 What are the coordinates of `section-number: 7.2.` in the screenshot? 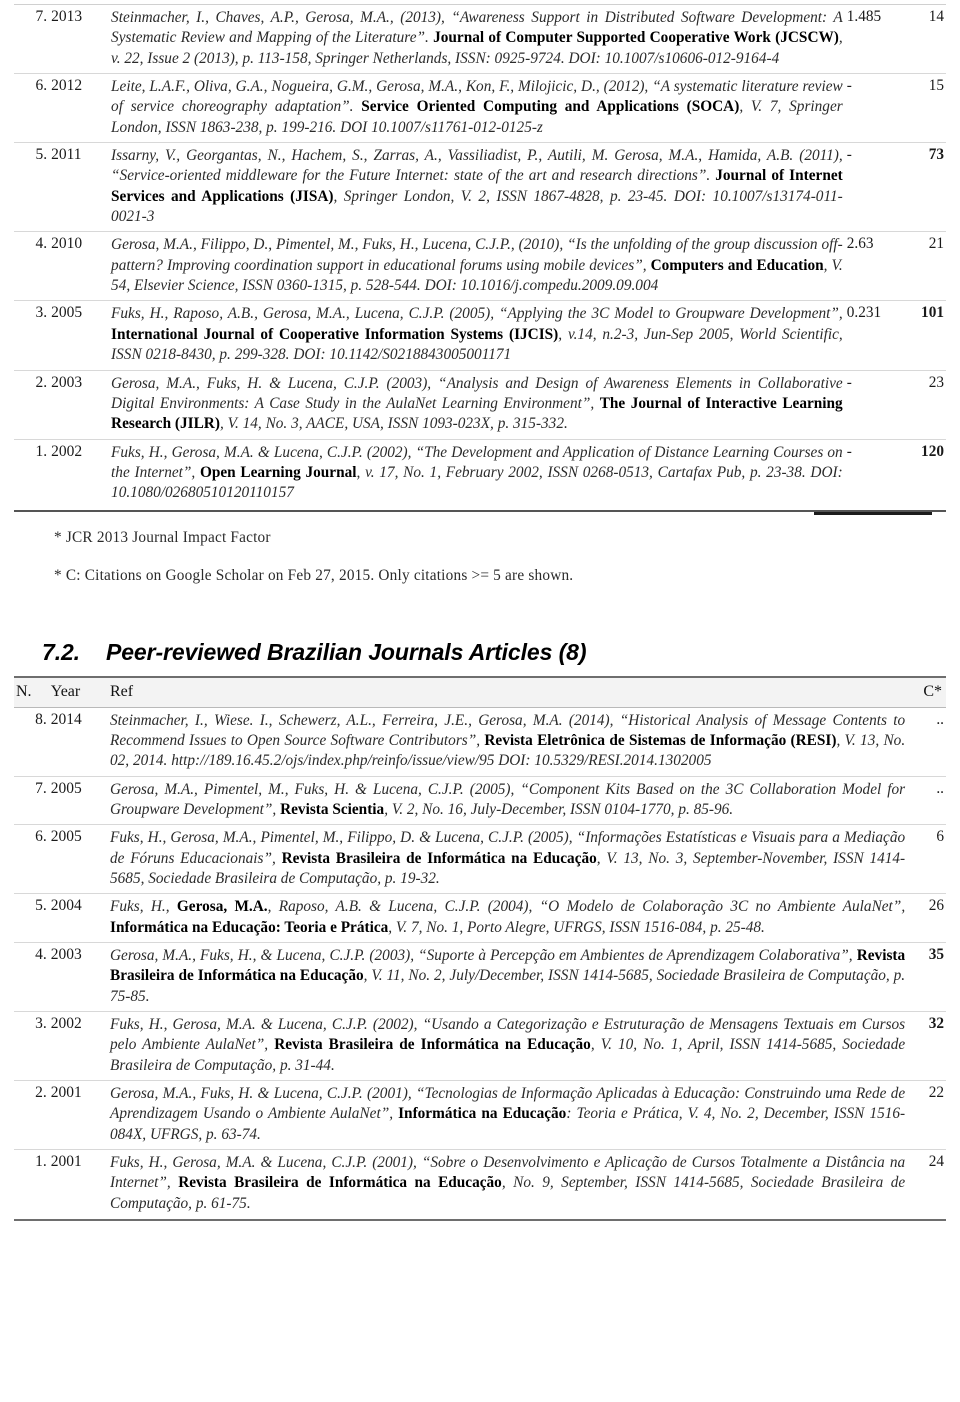 It's located at (61, 651).